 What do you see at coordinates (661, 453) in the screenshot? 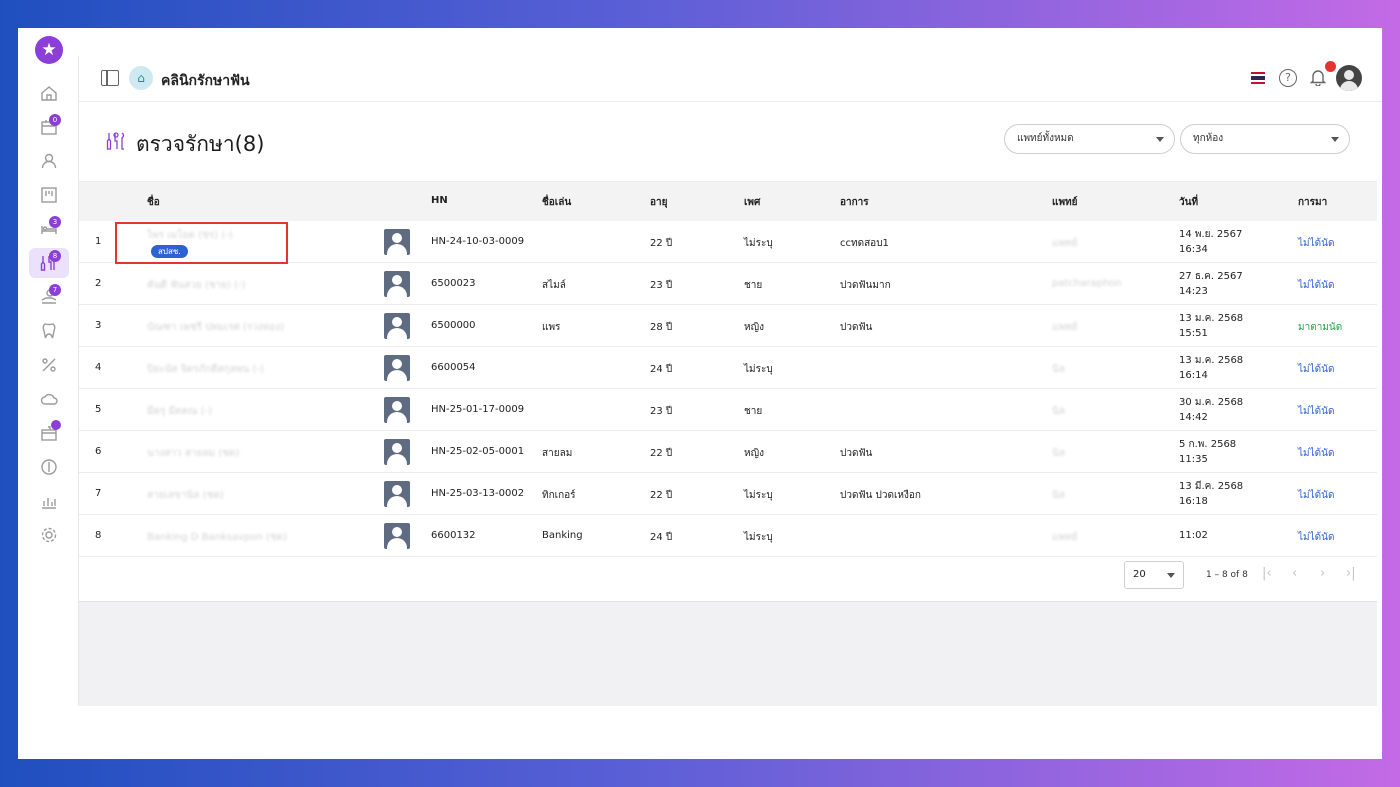
I see `patient-age: 22 ปี` at bounding box center [661, 453].